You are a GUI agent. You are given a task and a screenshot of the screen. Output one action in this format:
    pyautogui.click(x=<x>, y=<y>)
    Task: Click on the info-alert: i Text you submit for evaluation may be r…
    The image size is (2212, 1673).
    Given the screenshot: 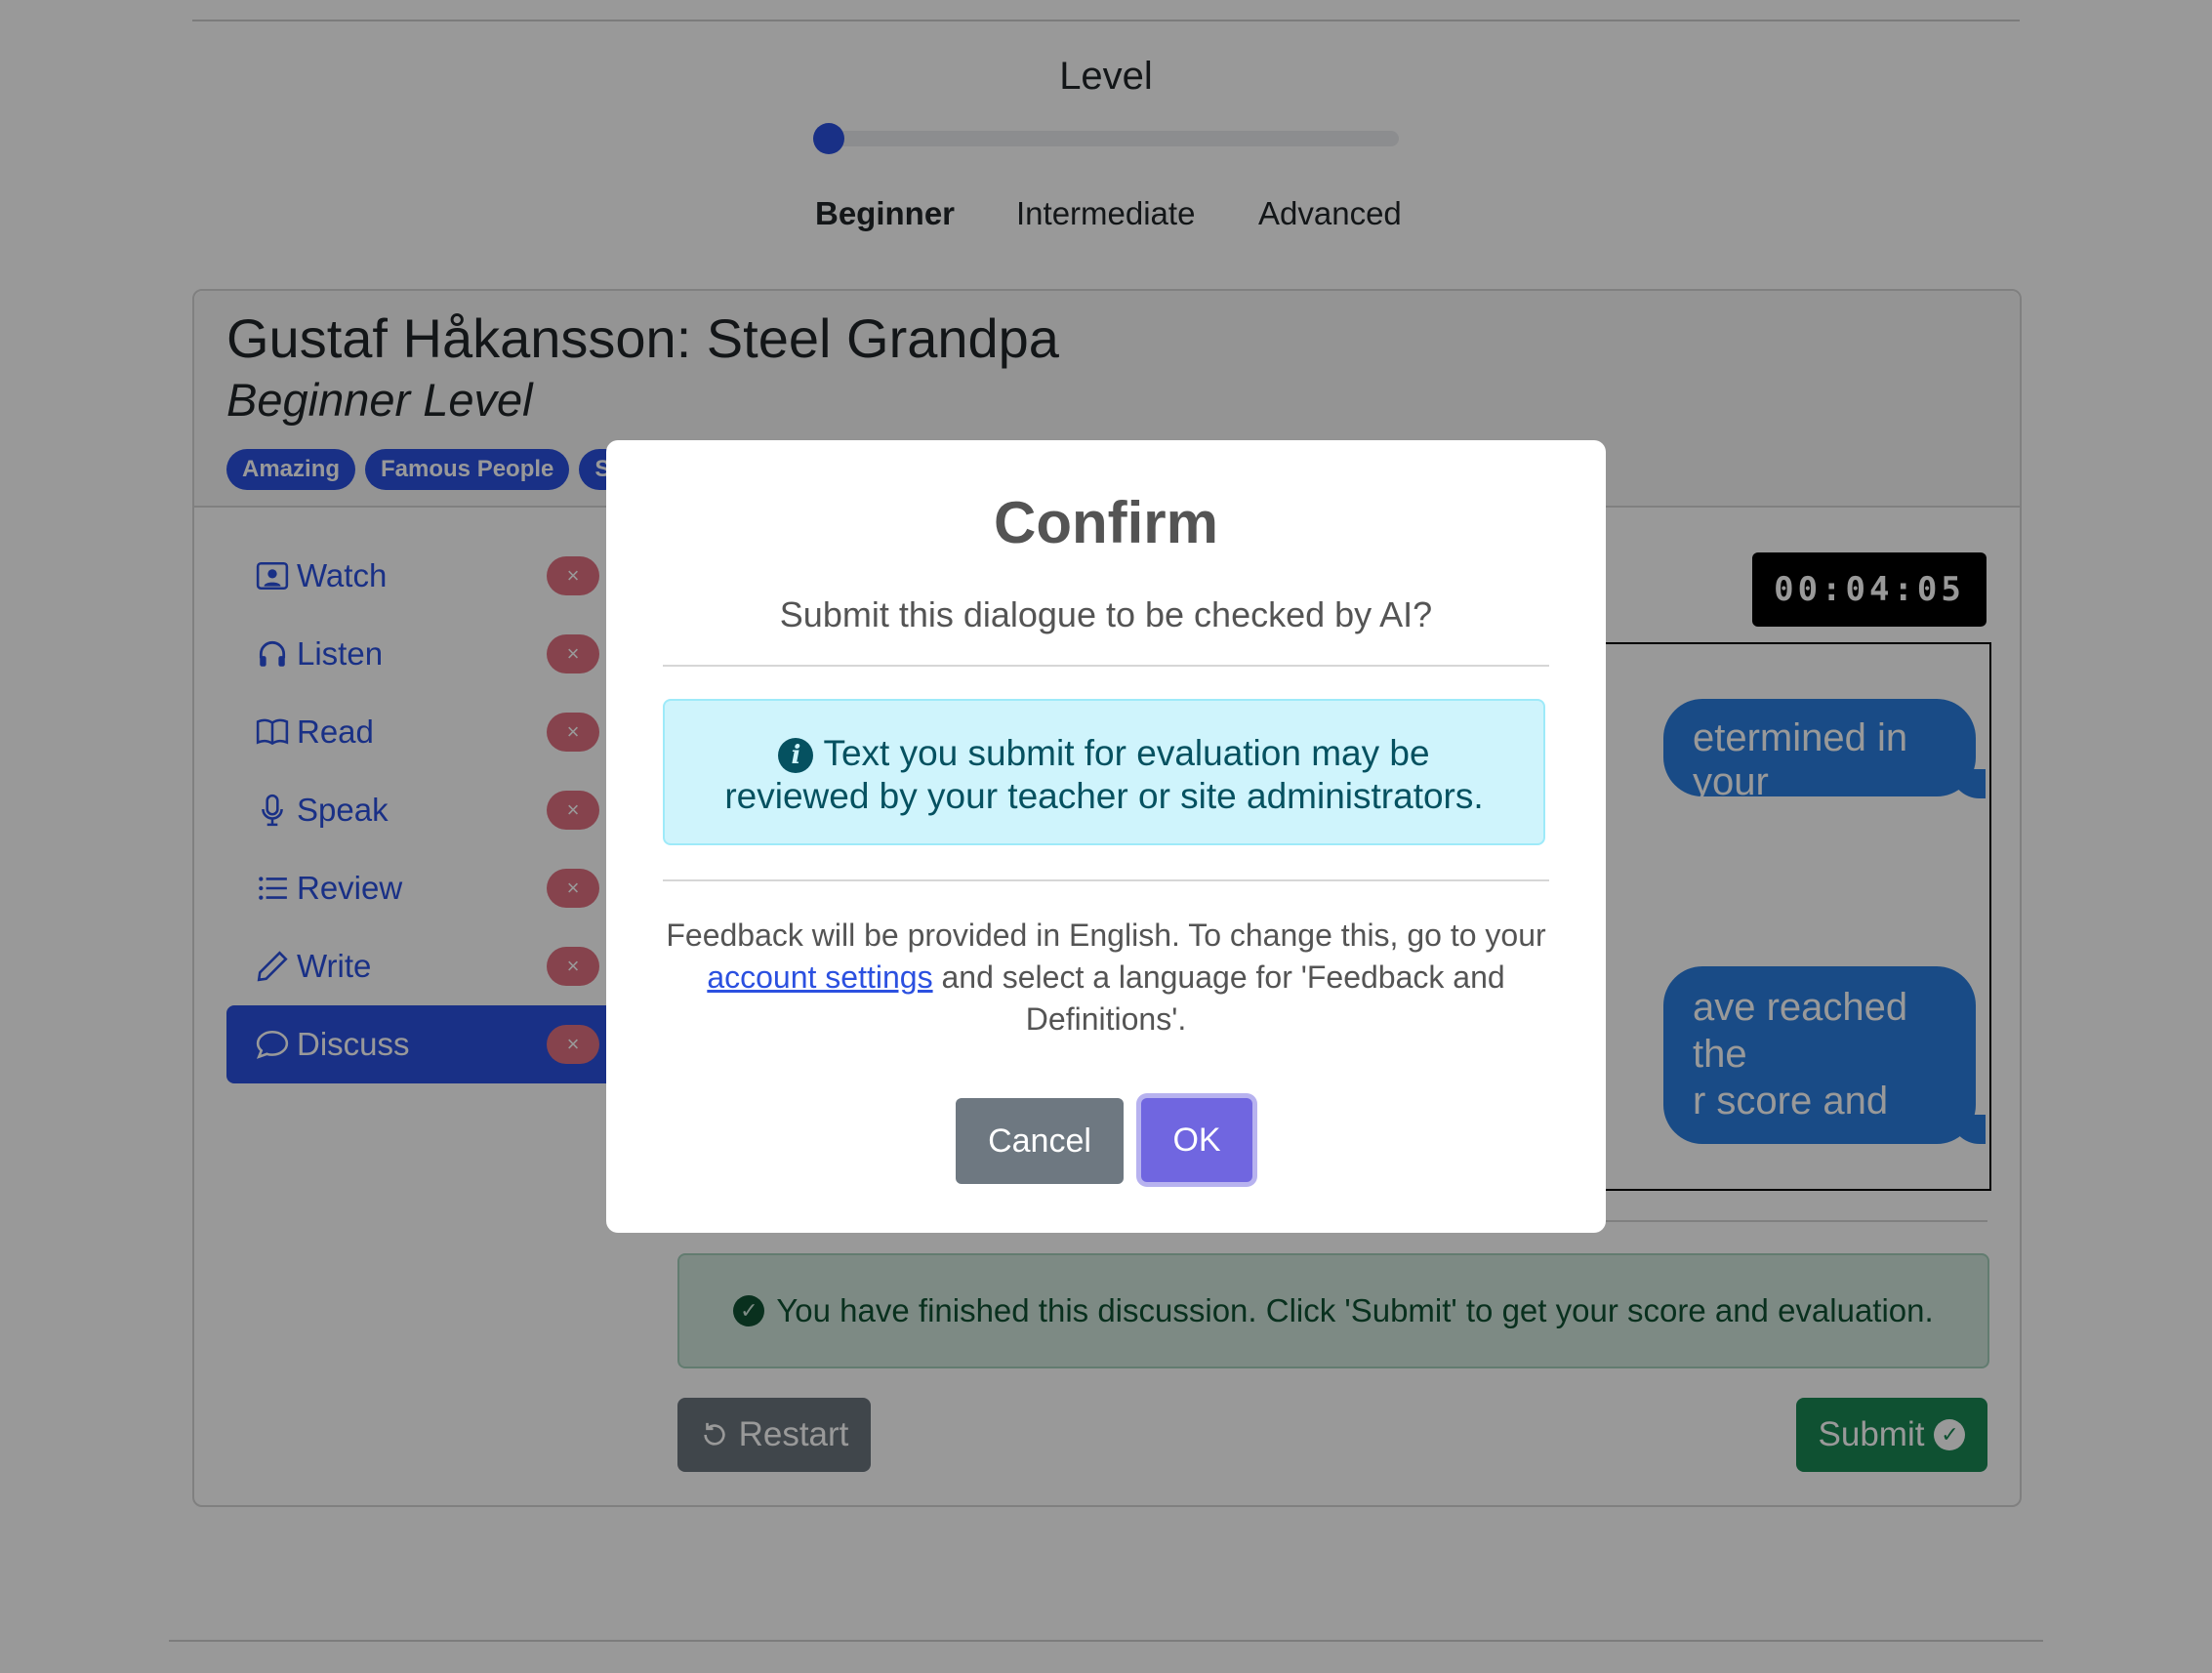 What is the action you would take?
    pyautogui.click(x=1104, y=772)
    